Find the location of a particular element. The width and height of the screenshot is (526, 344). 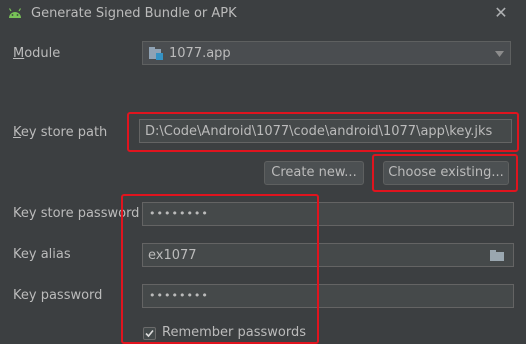

checkmark-icon is located at coordinates (149, 333).